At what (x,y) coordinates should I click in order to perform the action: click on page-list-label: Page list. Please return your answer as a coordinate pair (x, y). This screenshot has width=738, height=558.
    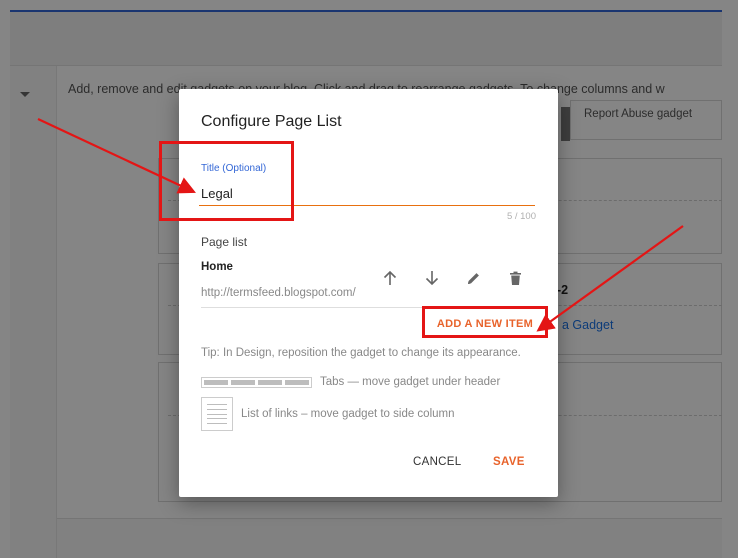
    Looking at the image, I should click on (224, 242).